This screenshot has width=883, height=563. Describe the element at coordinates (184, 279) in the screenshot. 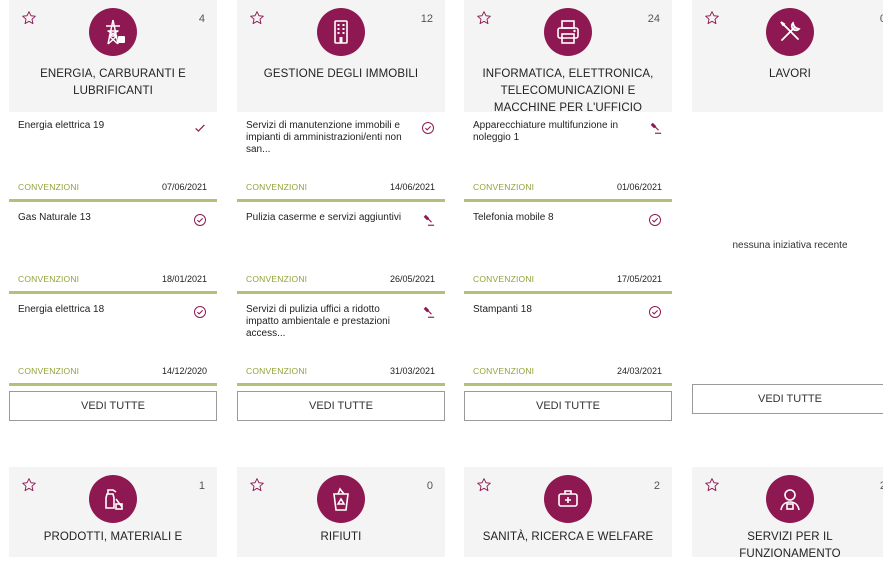

I see `initiative-date: 18/01/2021` at that location.